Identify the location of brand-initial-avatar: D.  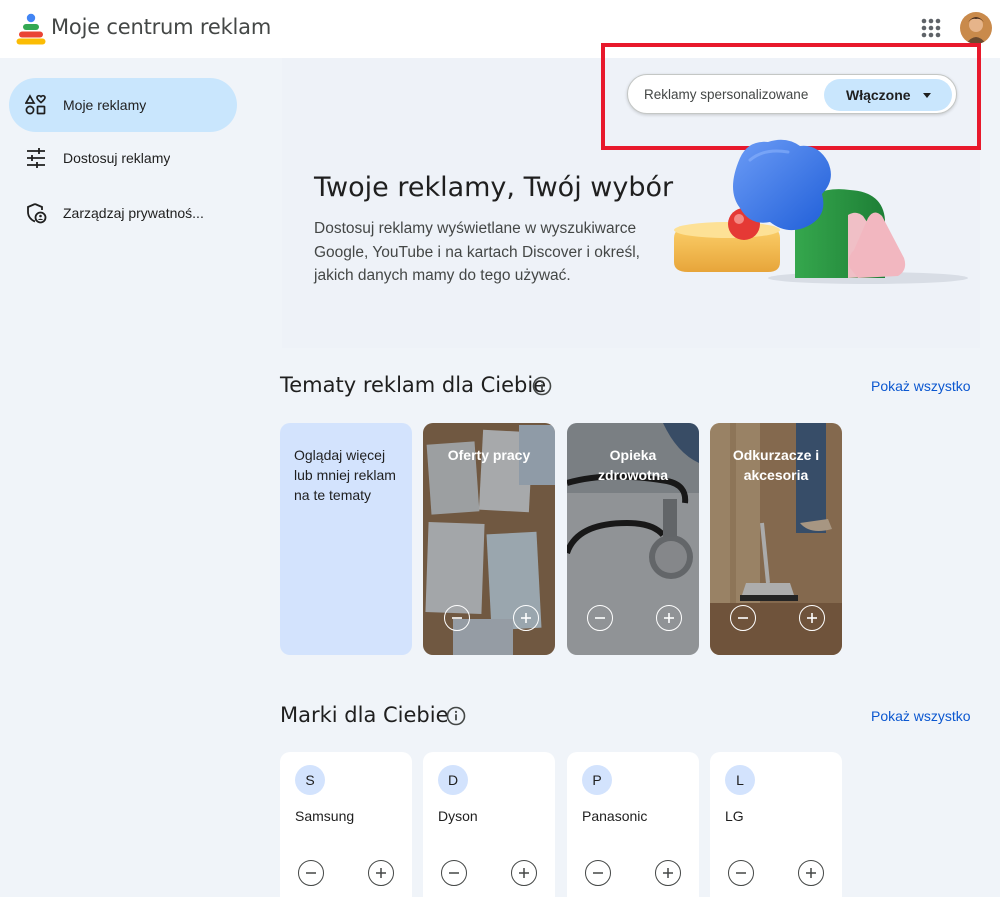
(453, 780).